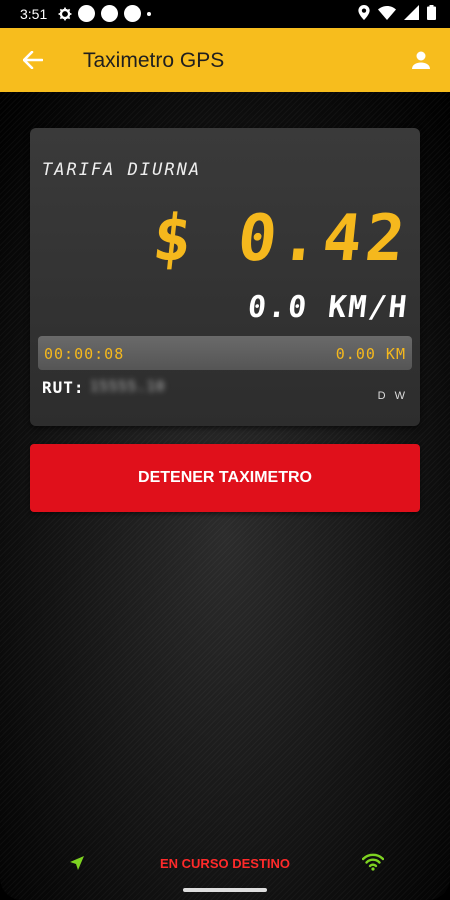 This screenshot has height=900, width=450. What do you see at coordinates (122, 170) in the screenshot?
I see `tariff-label: TARIFA DIURNA` at bounding box center [122, 170].